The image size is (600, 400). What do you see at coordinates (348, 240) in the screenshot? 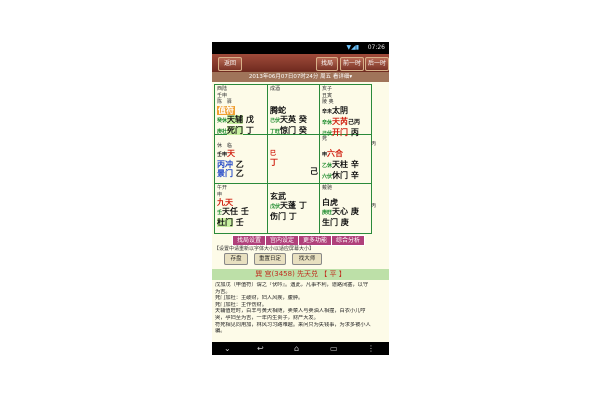
I see `analysis-button: 综合分析` at bounding box center [348, 240].